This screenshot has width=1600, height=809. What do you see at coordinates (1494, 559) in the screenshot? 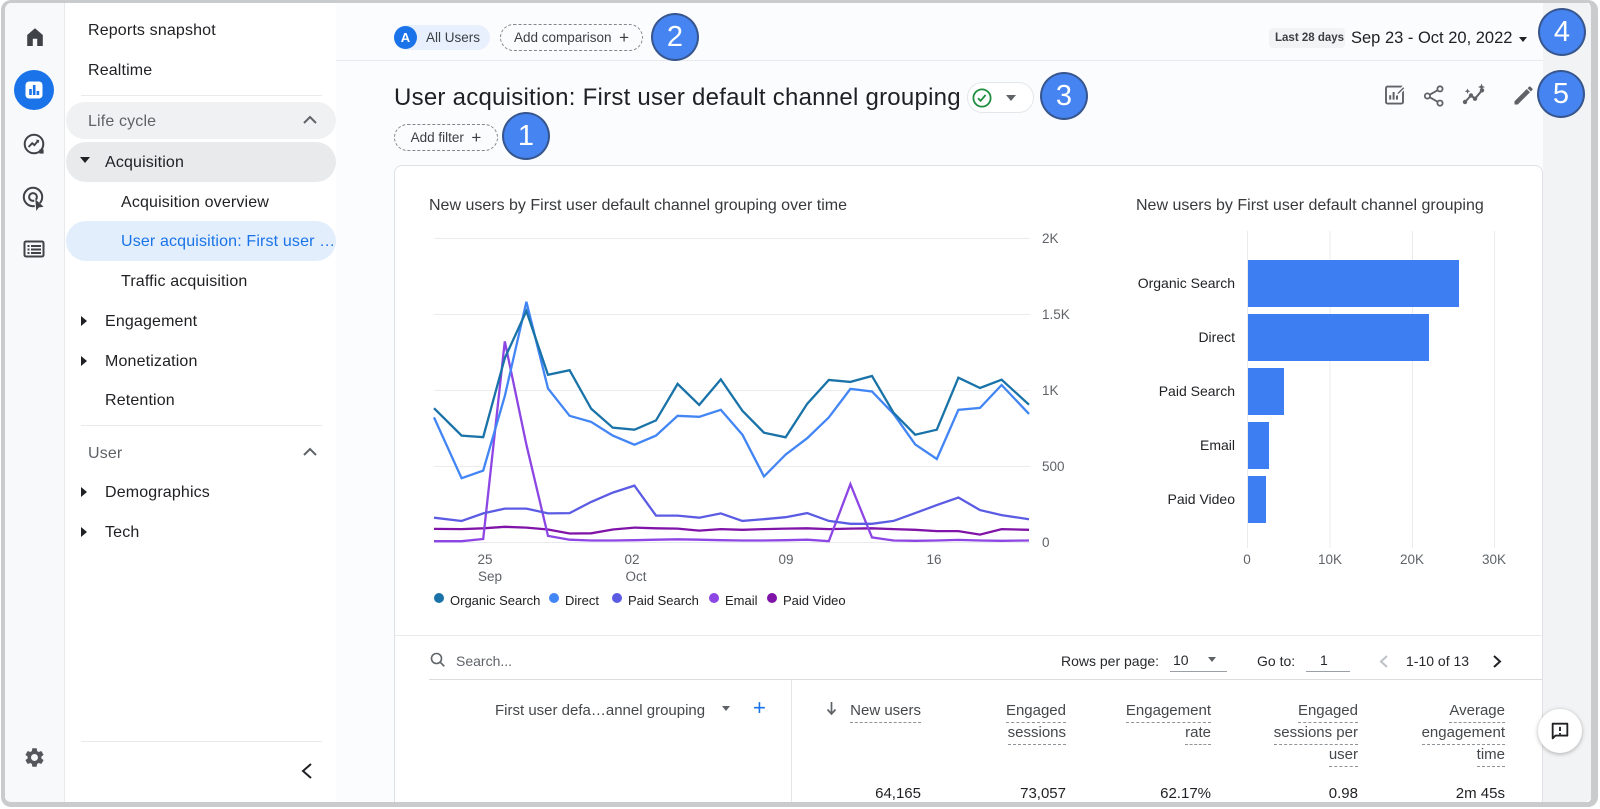
I see `svg-text: 30K` at bounding box center [1494, 559].